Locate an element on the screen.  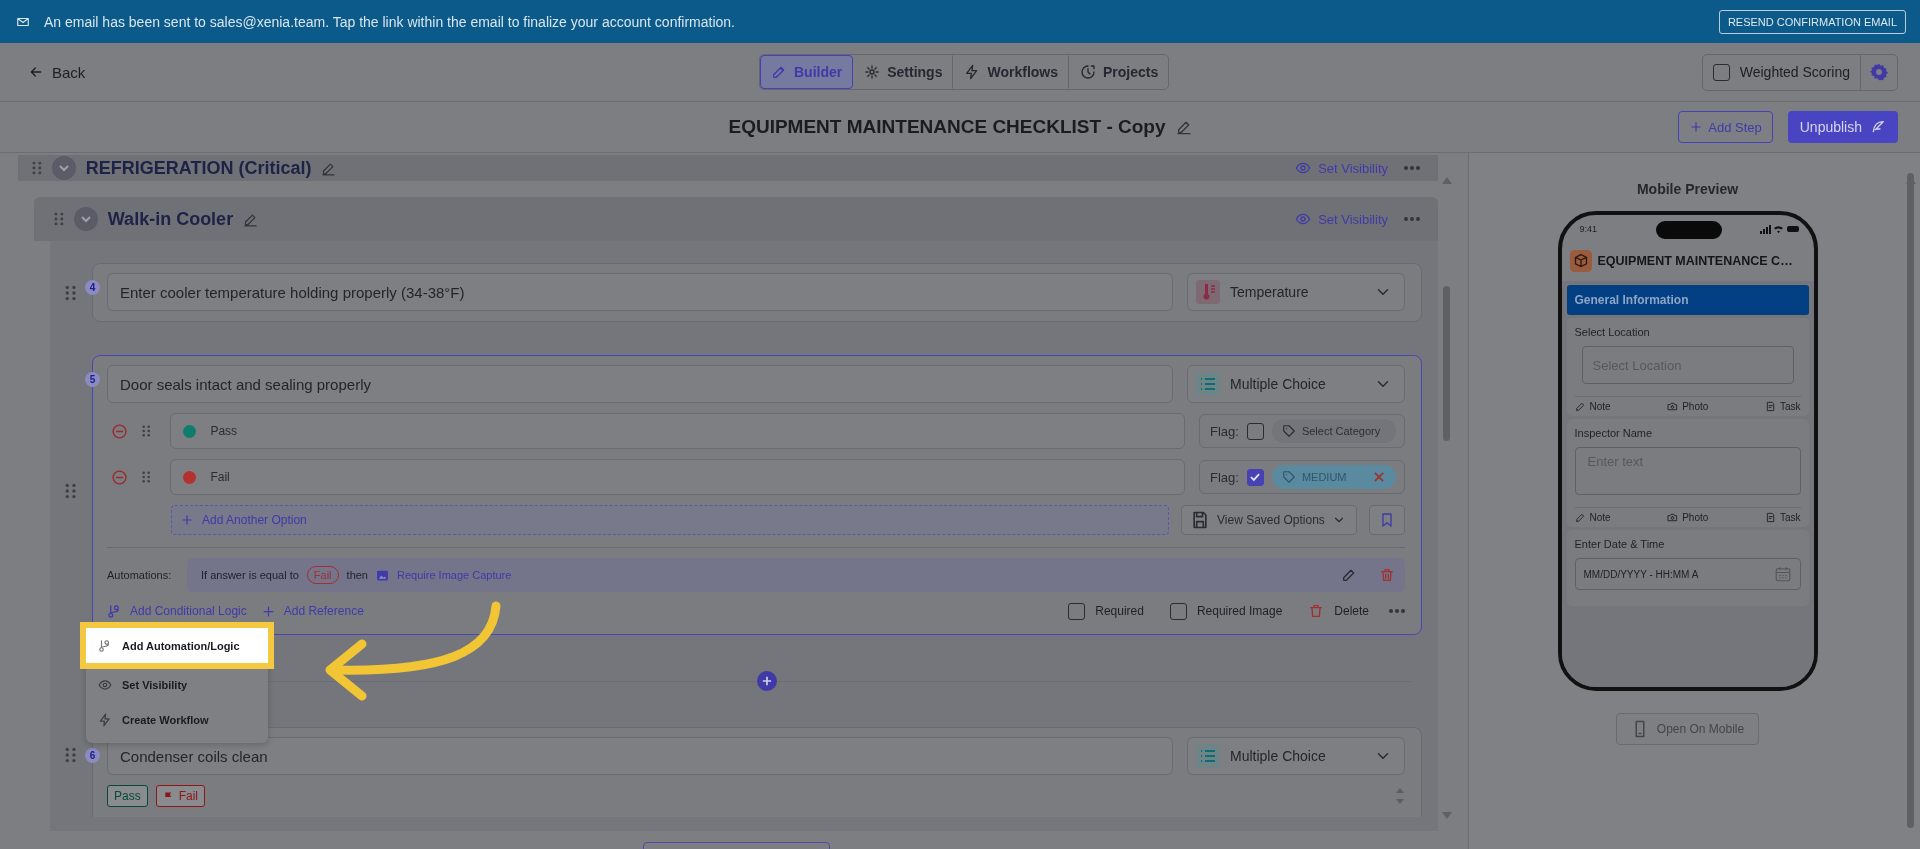
camera-icon is located at coordinates (1673, 406).